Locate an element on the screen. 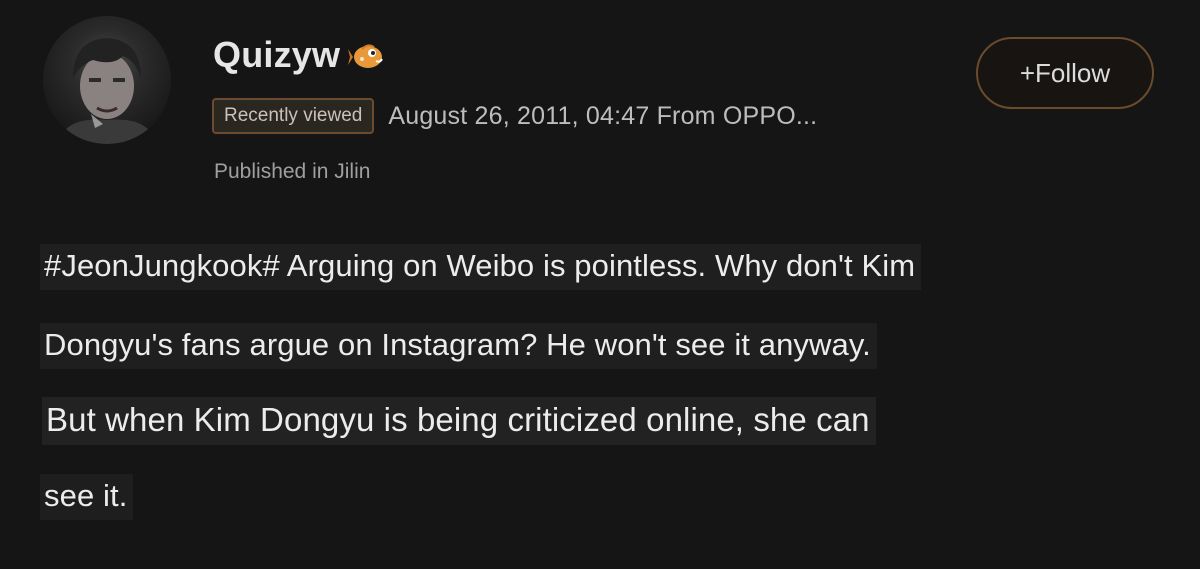  username: Quizyw is located at coordinates (299, 55).